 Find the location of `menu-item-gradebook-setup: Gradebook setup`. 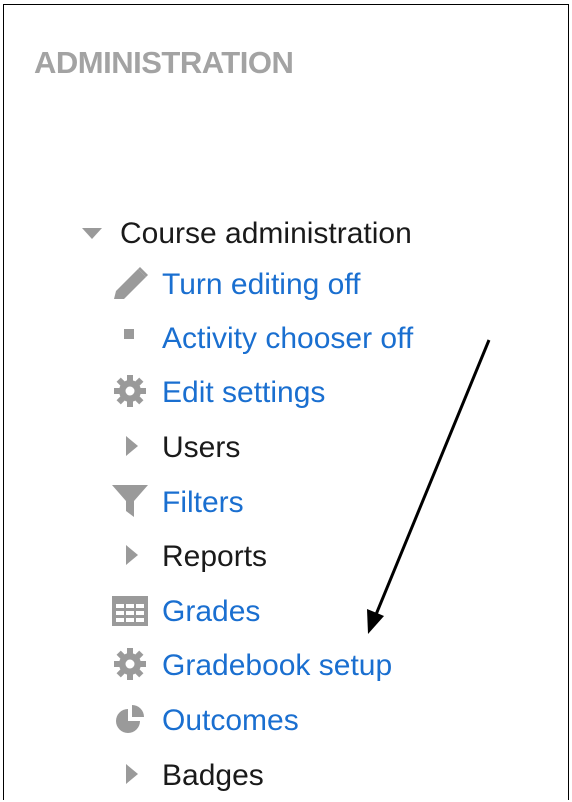

menu-item-gradebook-setup: Gradebook setup is located at coordinates (251, 666).